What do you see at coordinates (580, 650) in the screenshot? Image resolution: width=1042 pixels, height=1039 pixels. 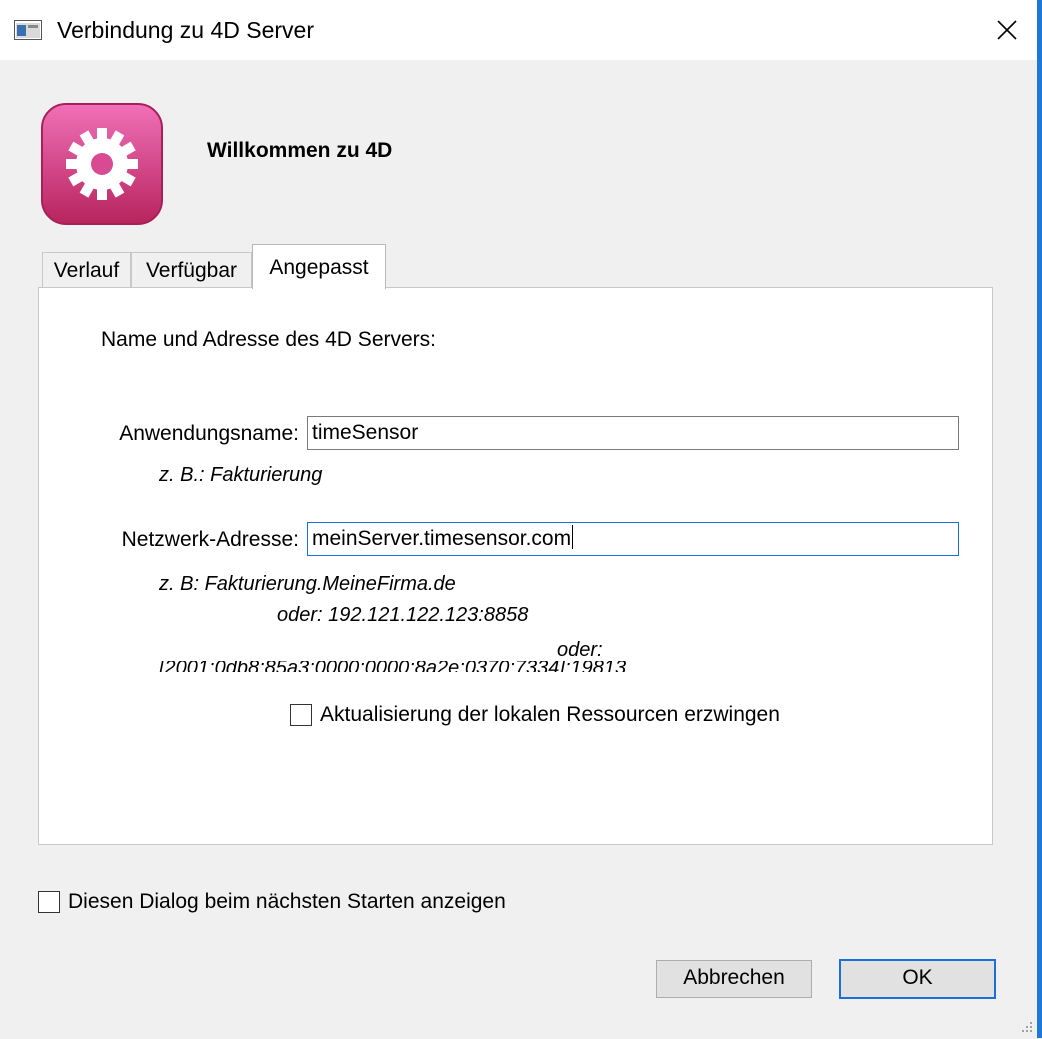 I see `network-hint-or: oder:` at bounding box center [580, 650].